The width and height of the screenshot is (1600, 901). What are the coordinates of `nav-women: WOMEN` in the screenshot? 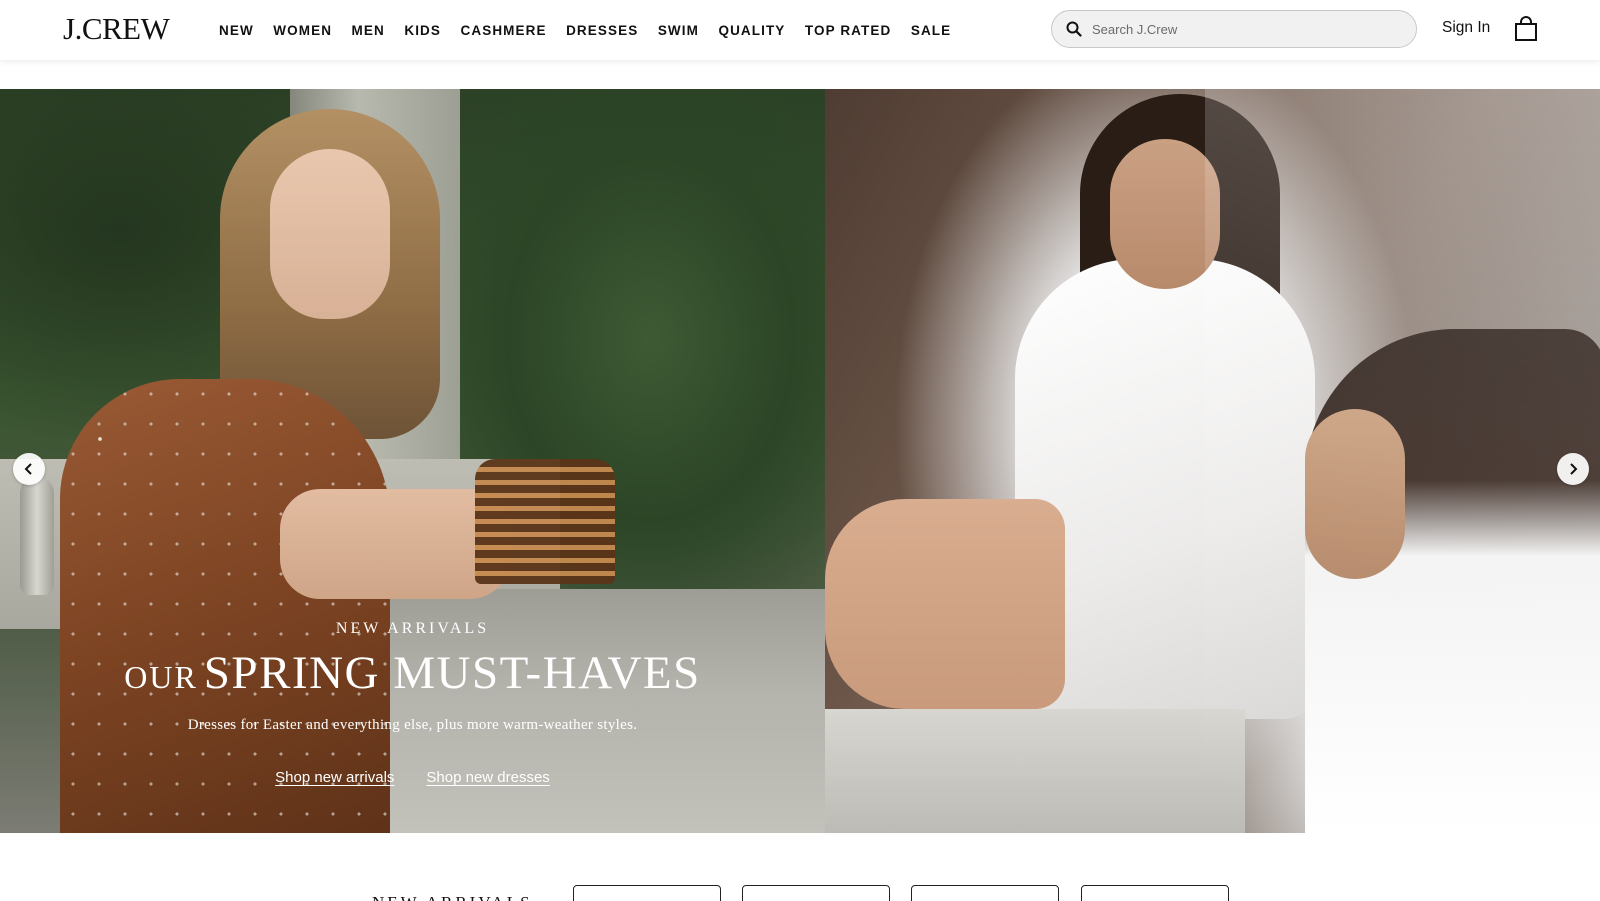 It's located at (302, 30).